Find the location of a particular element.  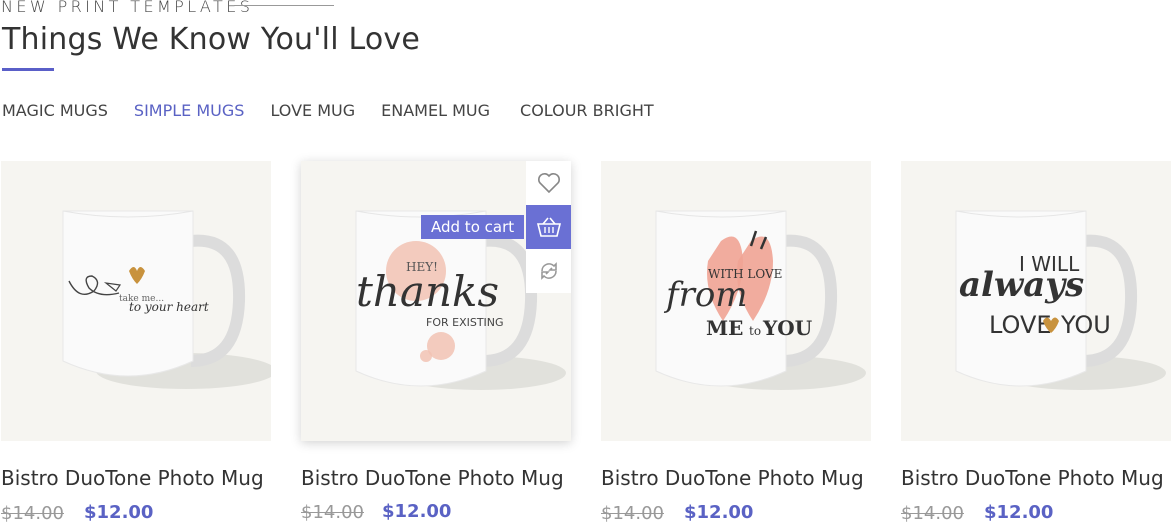

product-image: WITH LOVE from ME to YOU is located at coordinates (736, 301).